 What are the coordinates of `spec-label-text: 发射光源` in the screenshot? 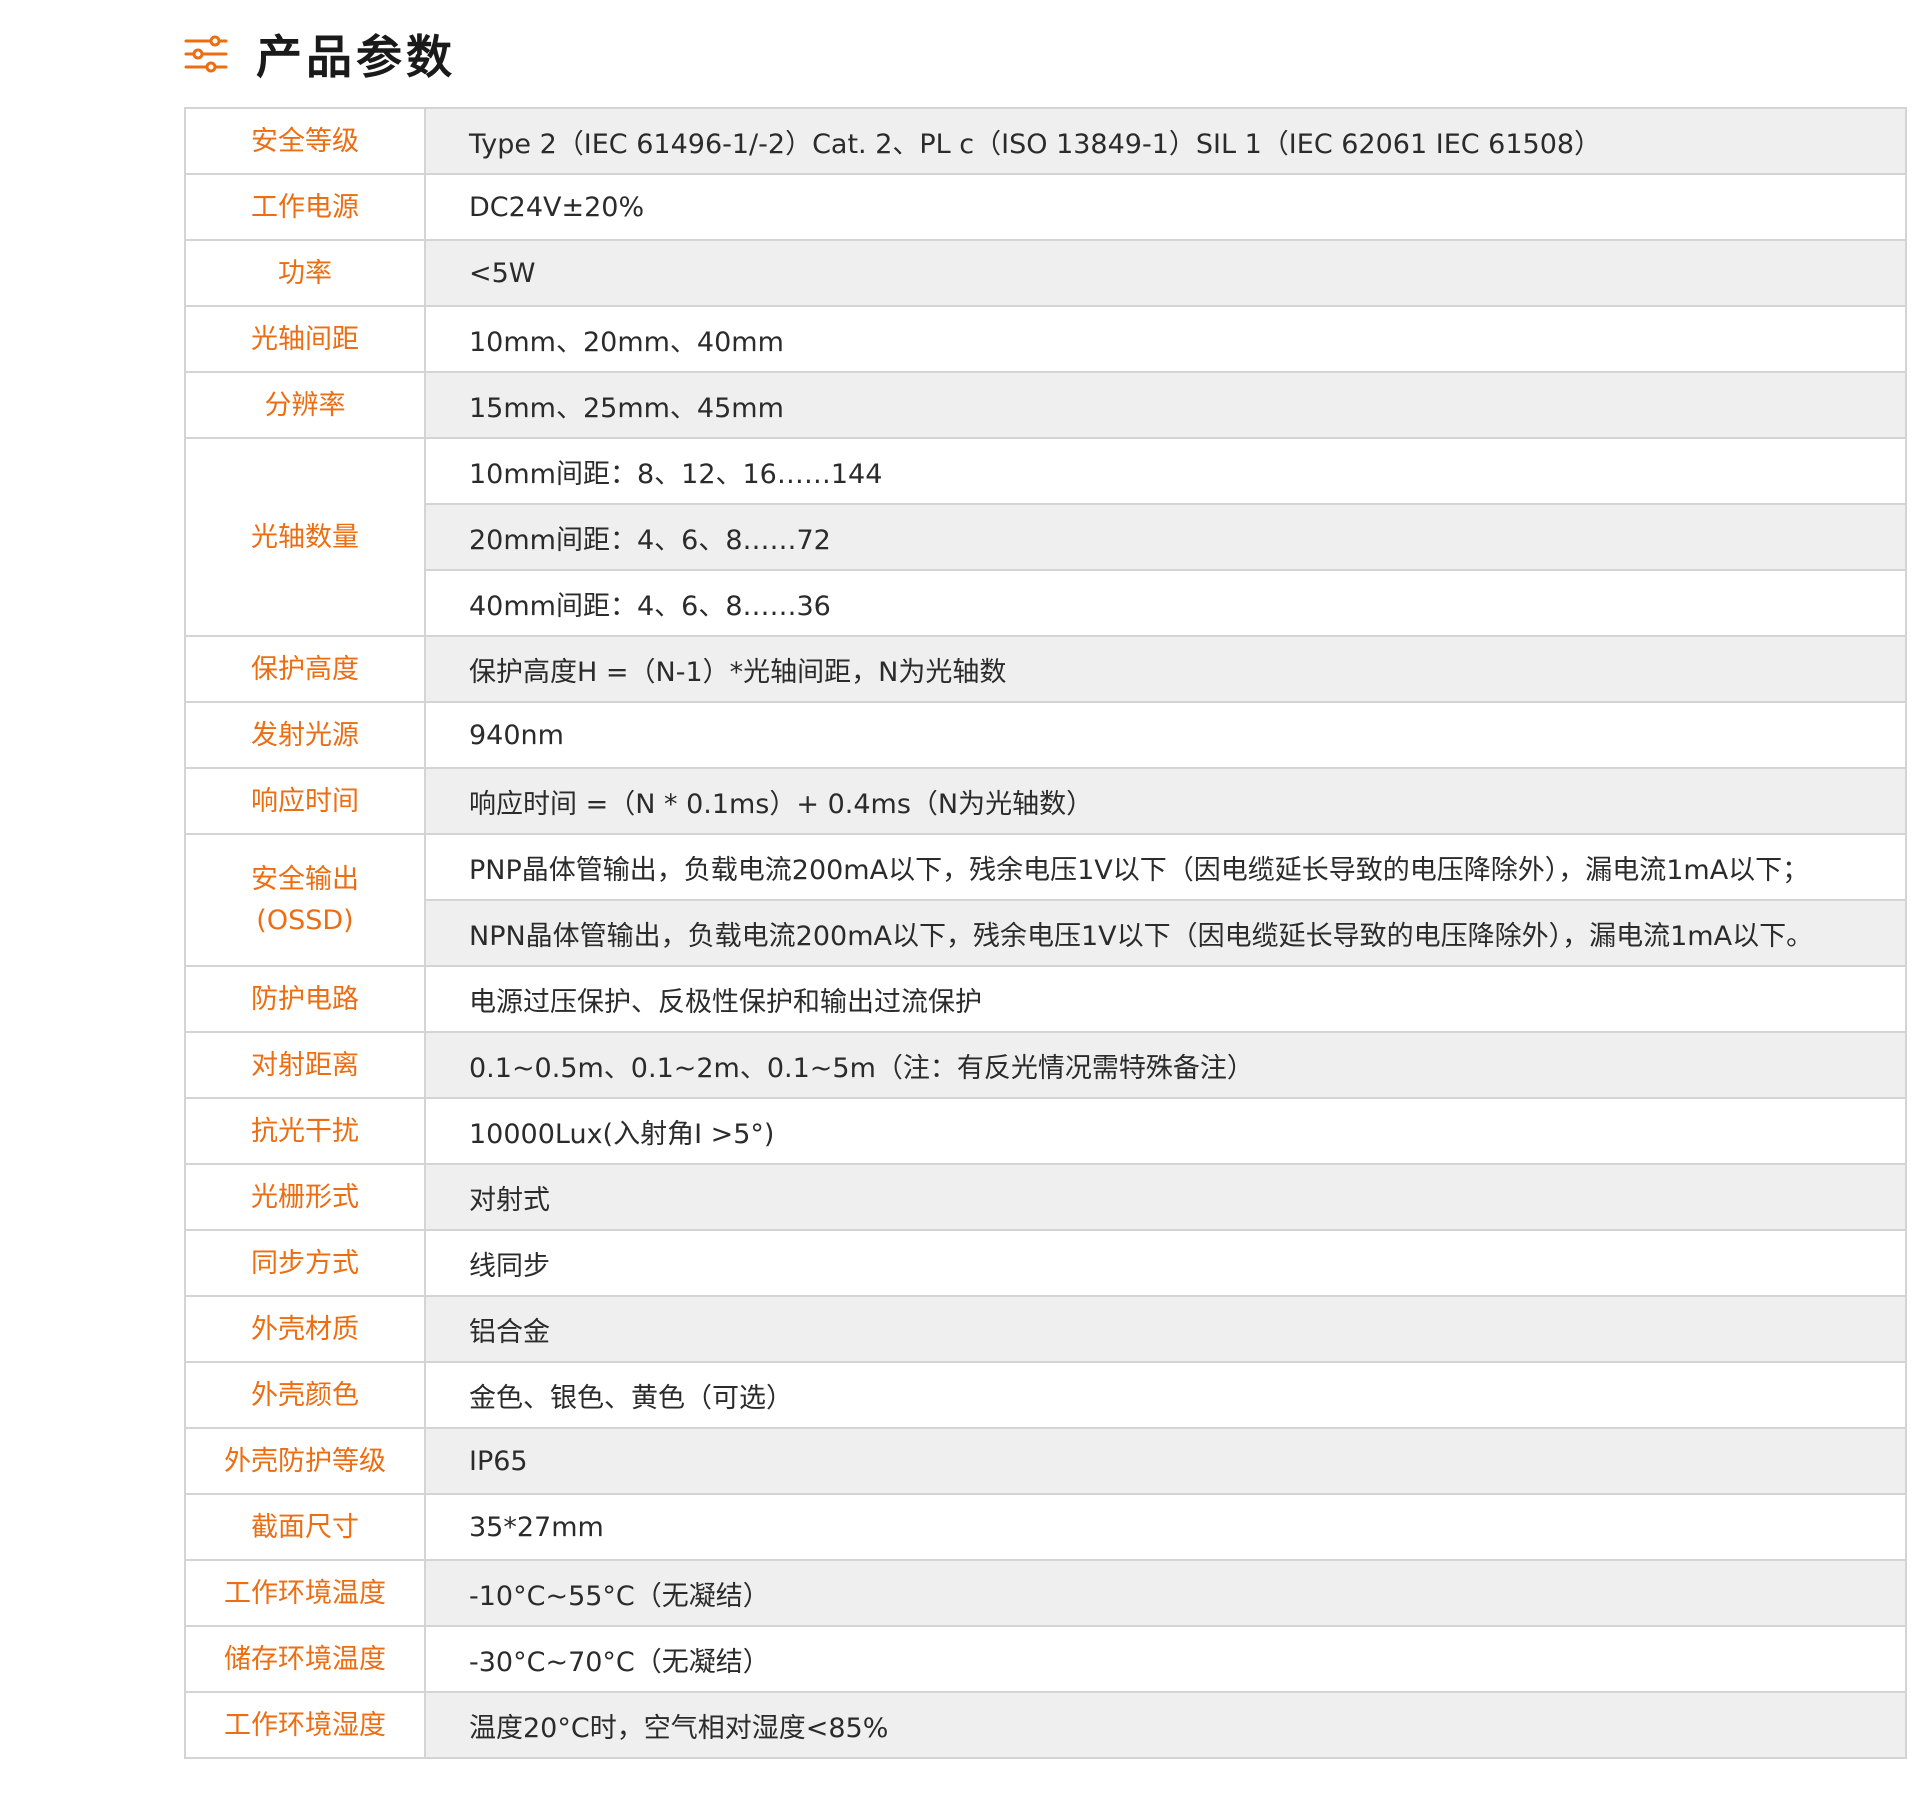 It's located at (305, 735).